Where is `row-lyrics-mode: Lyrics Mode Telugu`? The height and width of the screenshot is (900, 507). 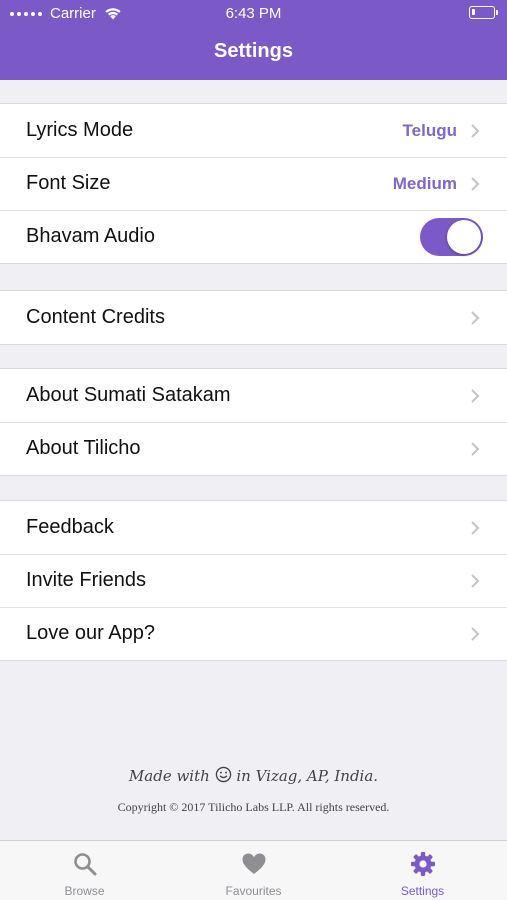 row-lyrics-mode: Lyrics Mode Telugu is located at coordinates (253, 130).